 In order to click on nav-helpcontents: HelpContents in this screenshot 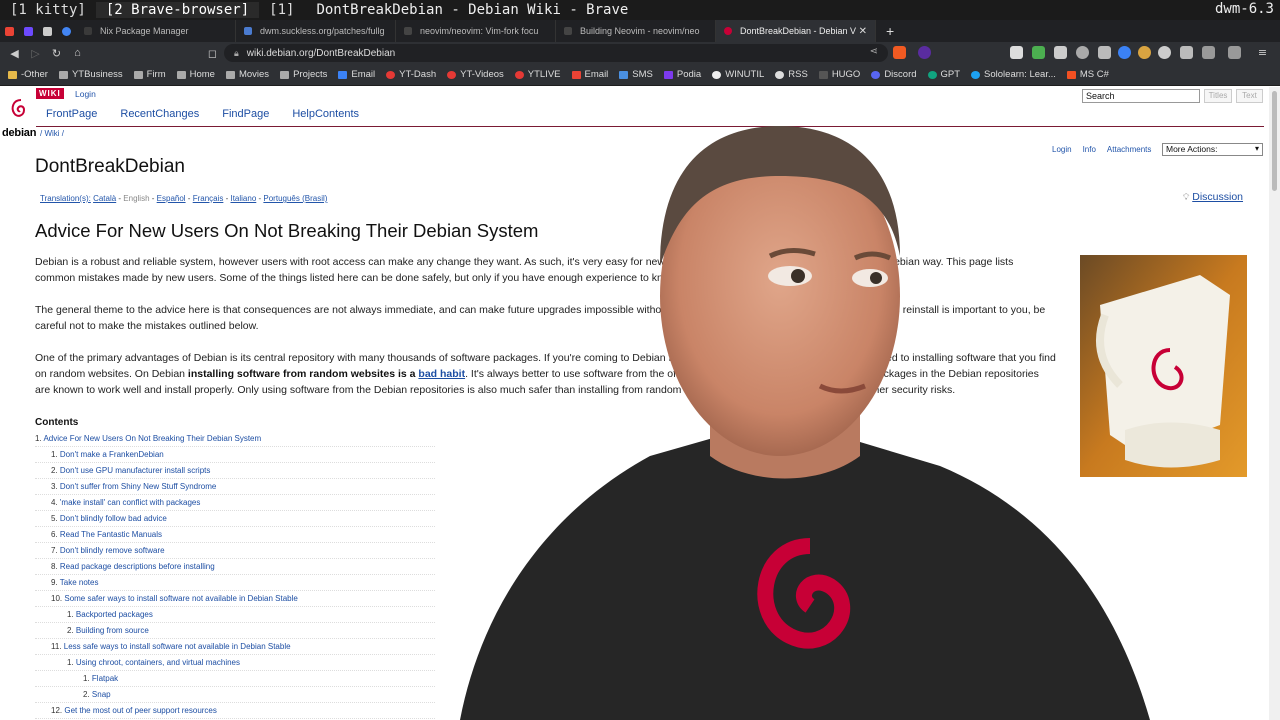, I will do `click(325, 114)`.